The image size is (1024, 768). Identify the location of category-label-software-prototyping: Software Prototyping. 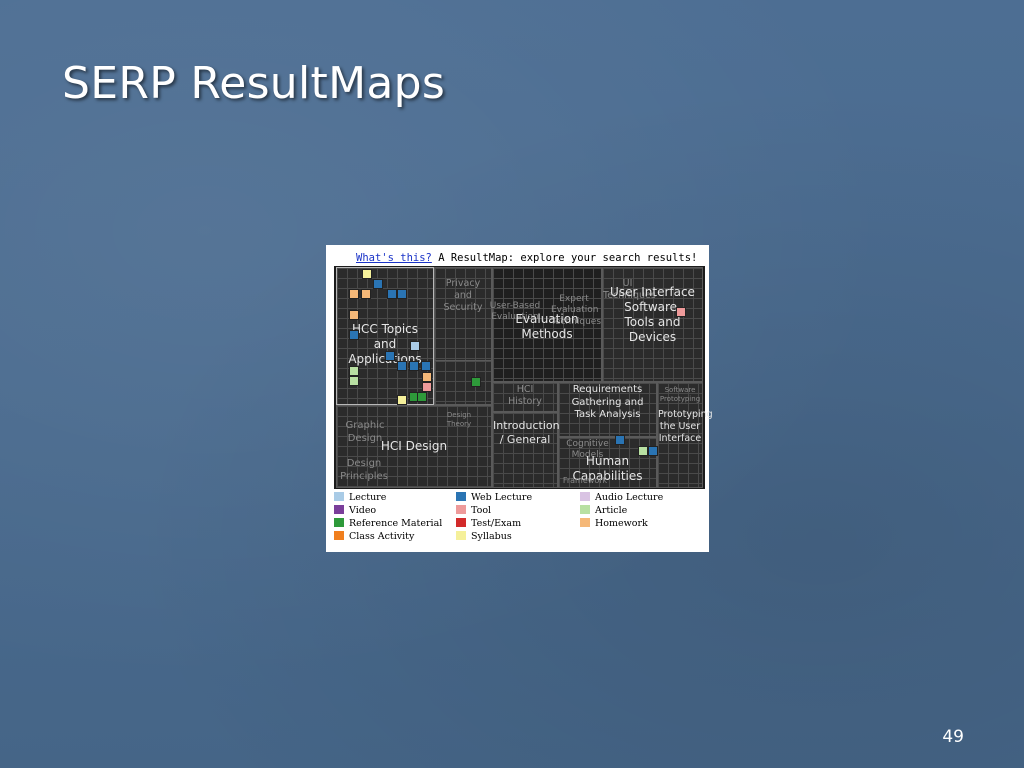
(680, 394).